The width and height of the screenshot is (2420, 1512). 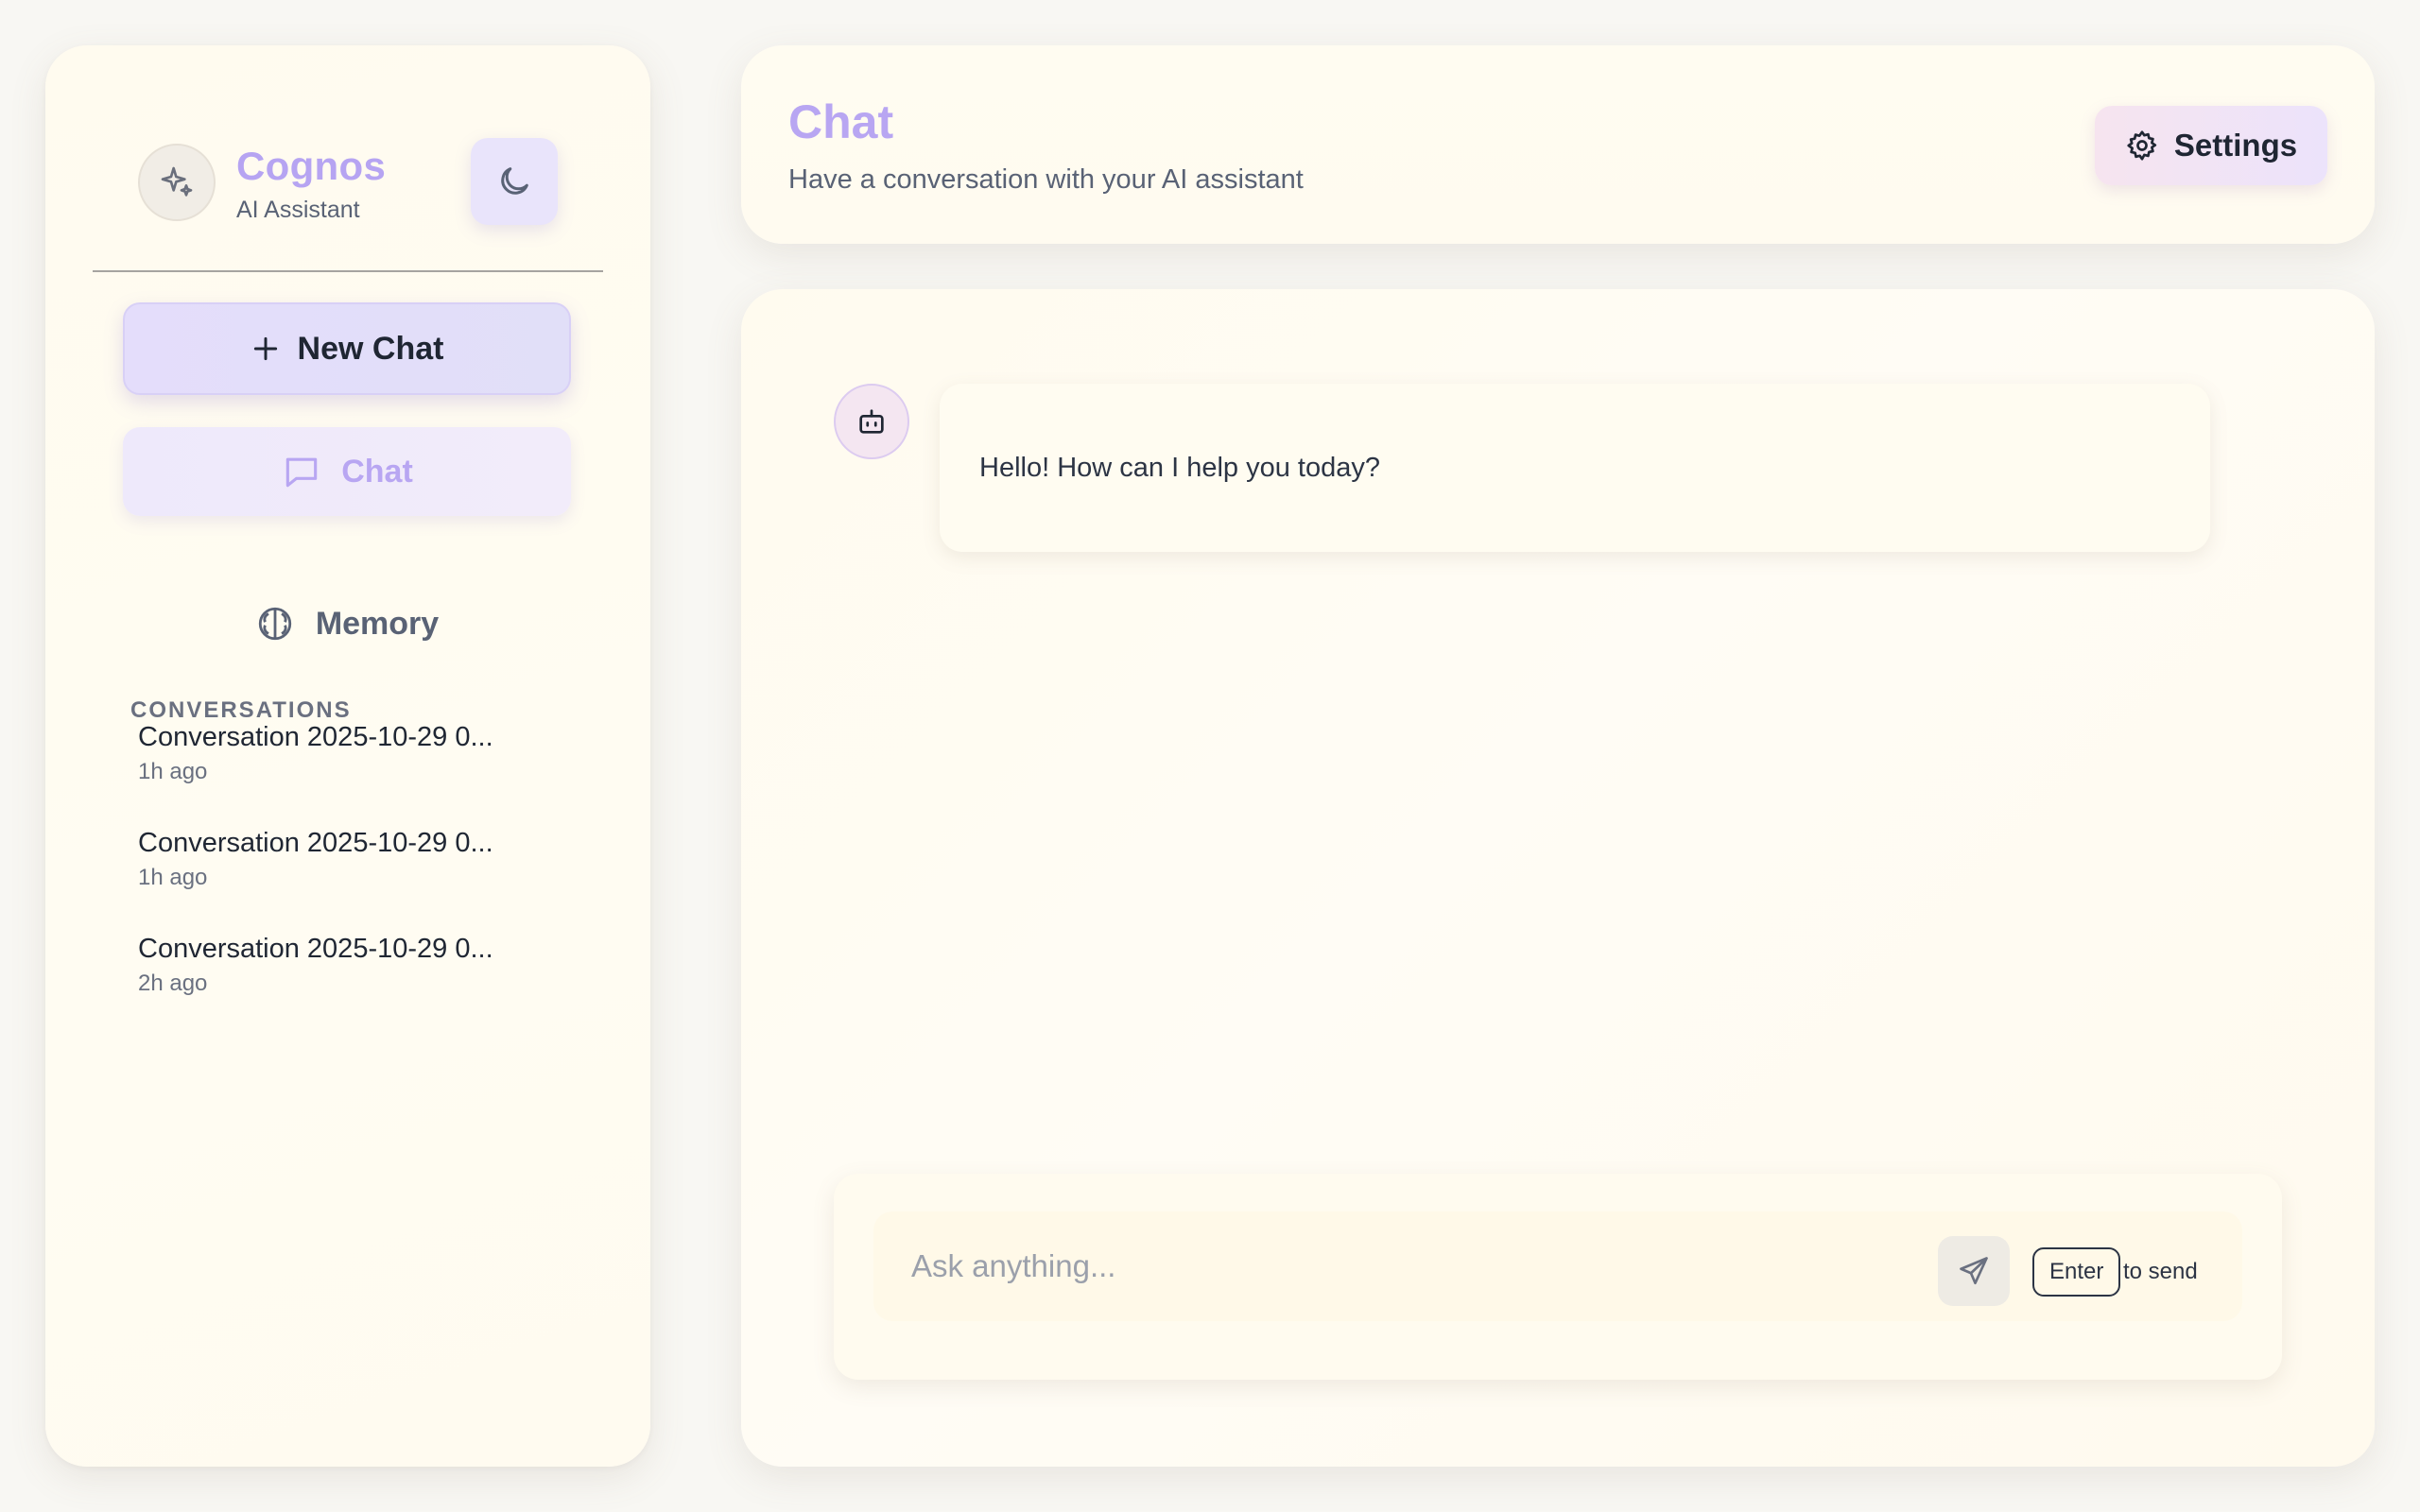 I want to click on assistant-avatar, so click(x=871, y=421).